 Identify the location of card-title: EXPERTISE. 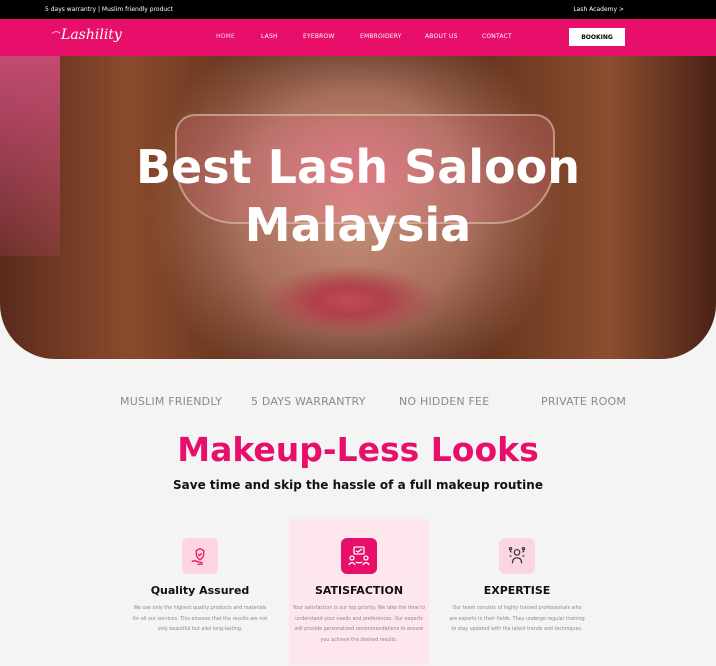
(517, 590).